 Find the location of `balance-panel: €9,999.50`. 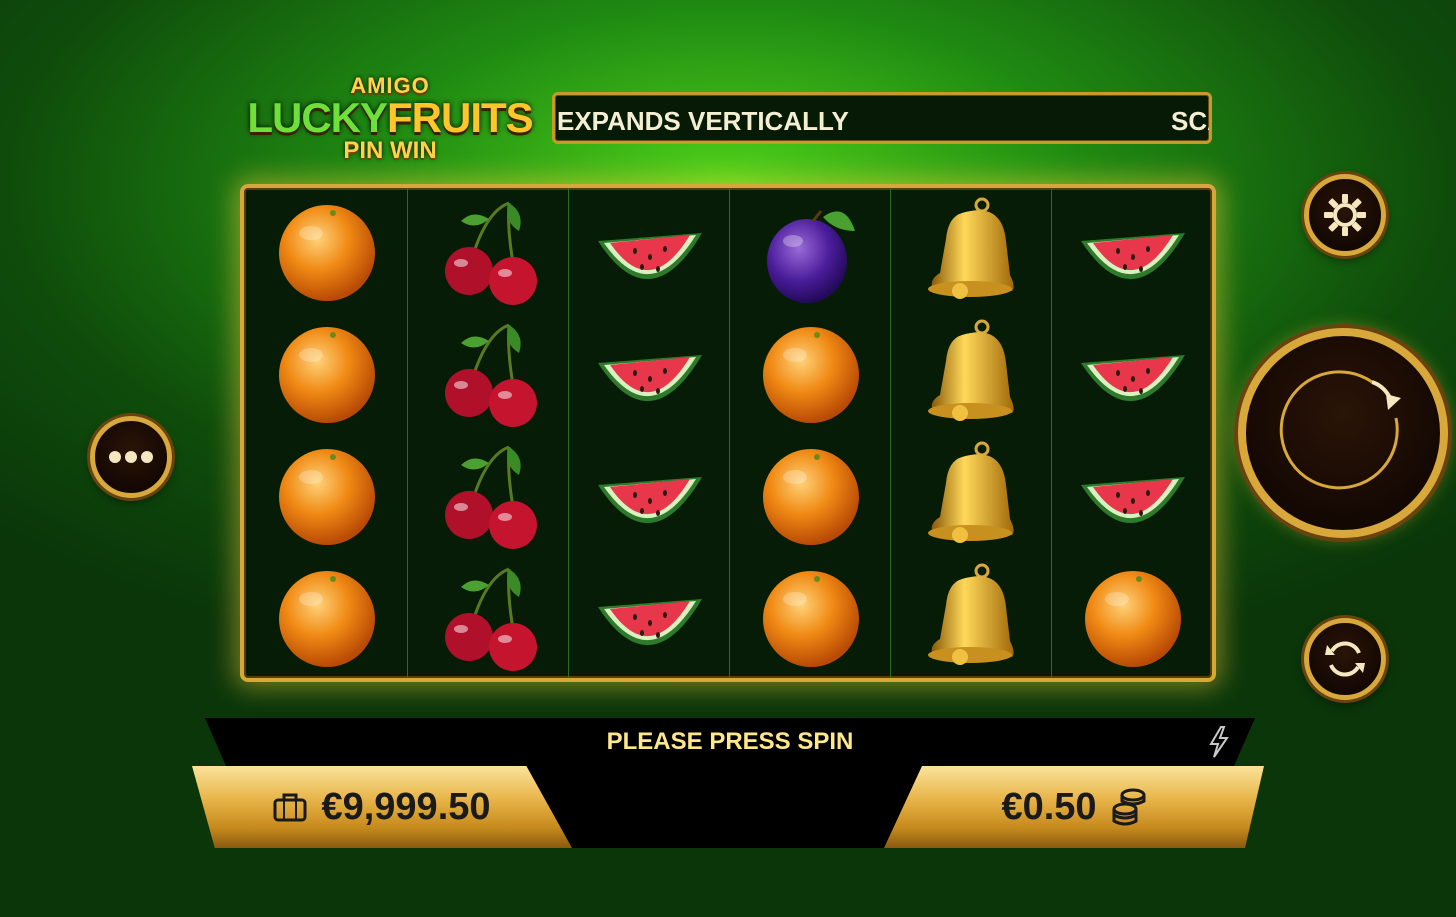

balance-panel: €9,999.50 is located at coordinates (382, 807).